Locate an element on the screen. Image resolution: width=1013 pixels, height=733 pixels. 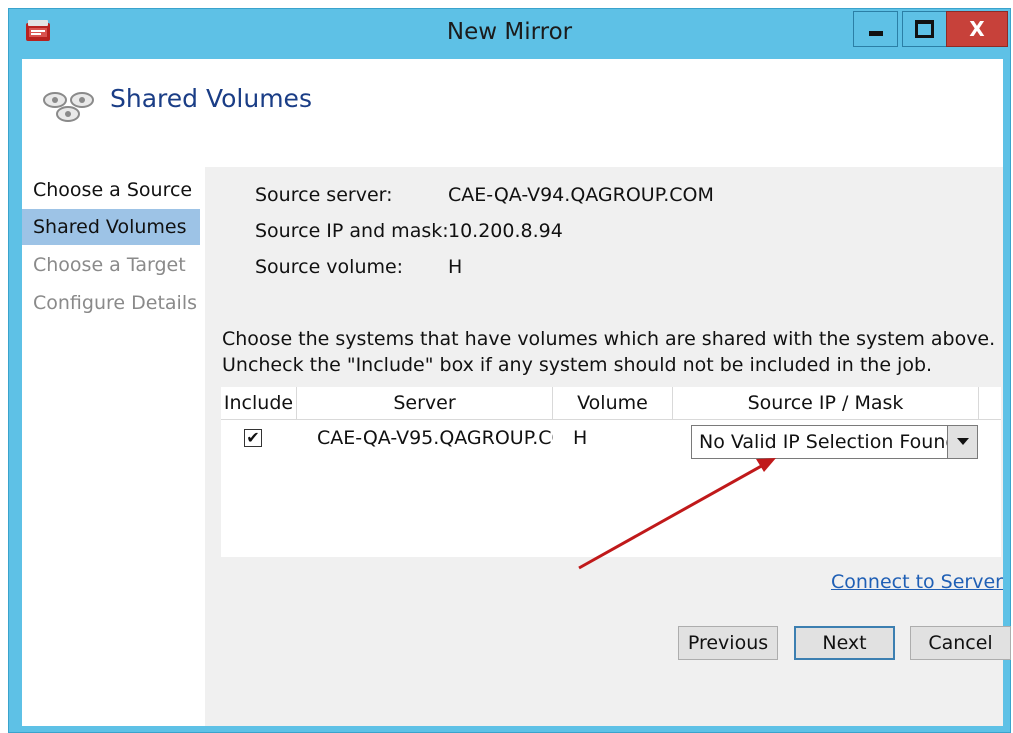
shared-volumes-icon is located at coordinates (68, 107).